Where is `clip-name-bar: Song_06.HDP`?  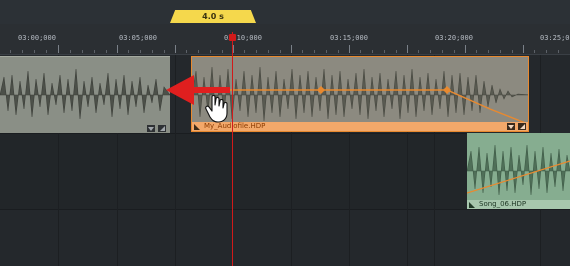 clip-name-bar: Song_06.HDP is located at coordinates (518, 204).